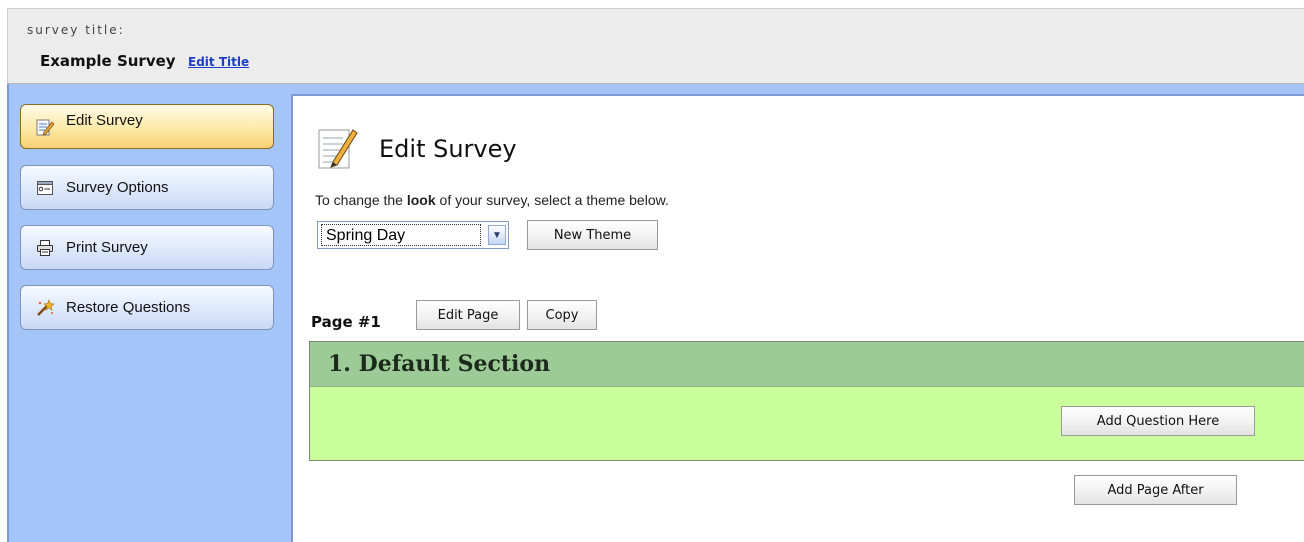 This screenshot has width=1304, height=542. I want to click on theme-select: Spring Day ▼, so click(413, 235).